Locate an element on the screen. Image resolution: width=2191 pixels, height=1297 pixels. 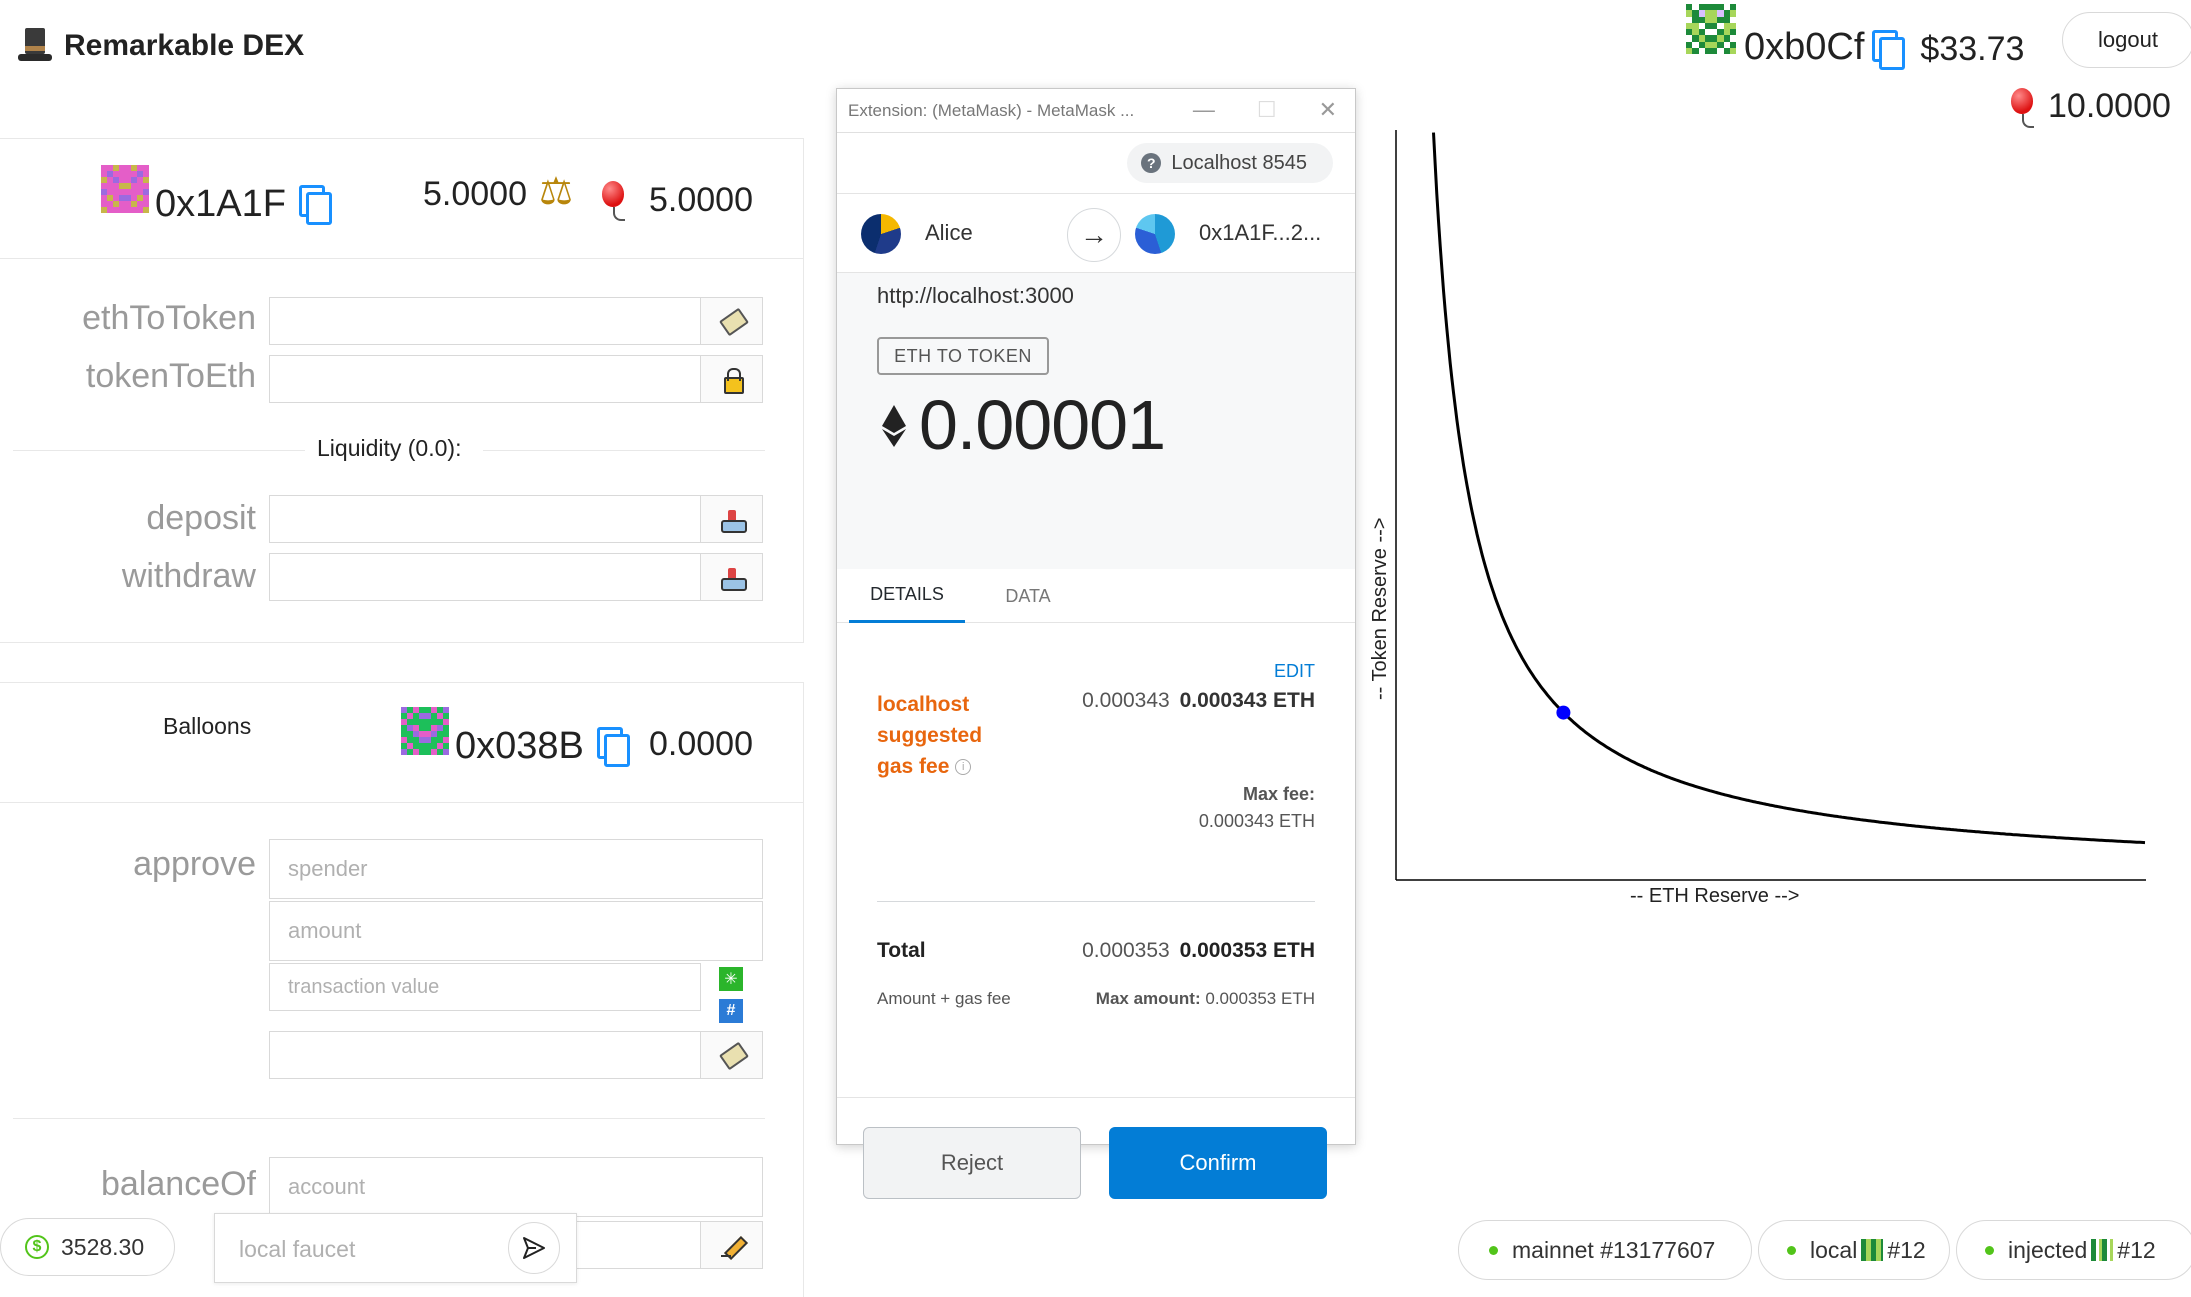
outbox-tray-icon is located at coordinates (733, 578).